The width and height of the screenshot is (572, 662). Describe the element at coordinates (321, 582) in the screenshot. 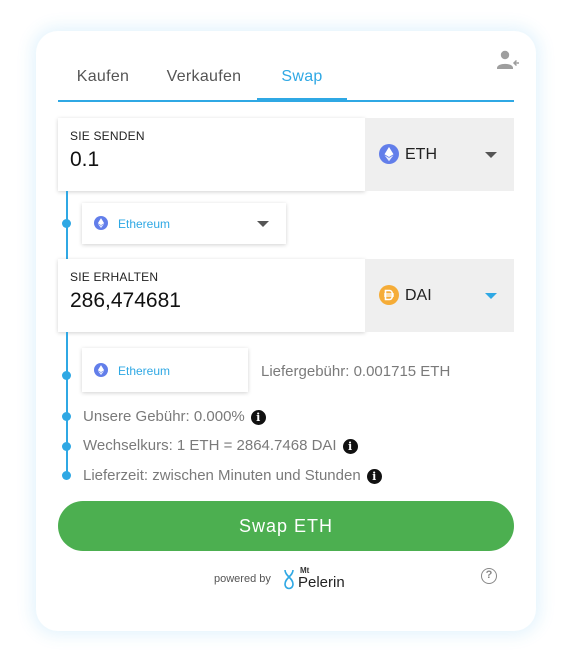

I see `logo-pelerin: Pelerin` at that location.